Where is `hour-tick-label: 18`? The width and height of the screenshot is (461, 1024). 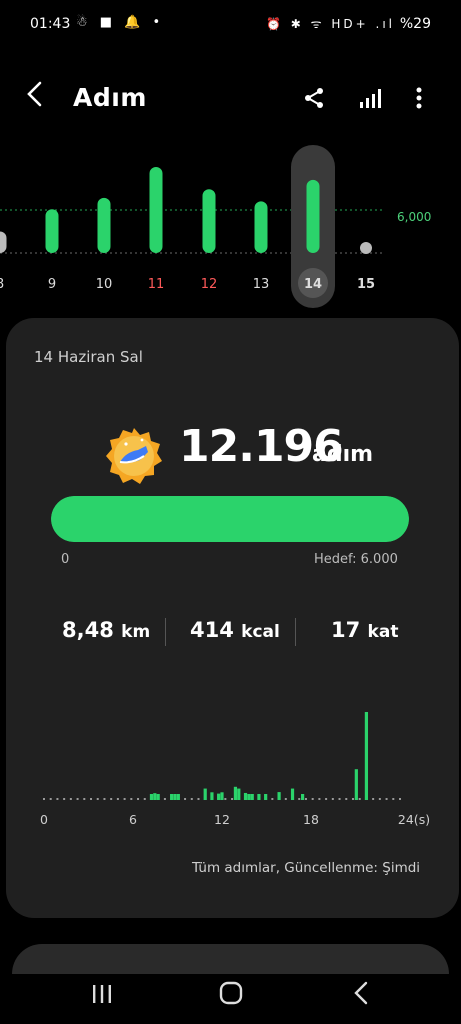
hour-tick-label: 18 is located at coordinates (311, 819).